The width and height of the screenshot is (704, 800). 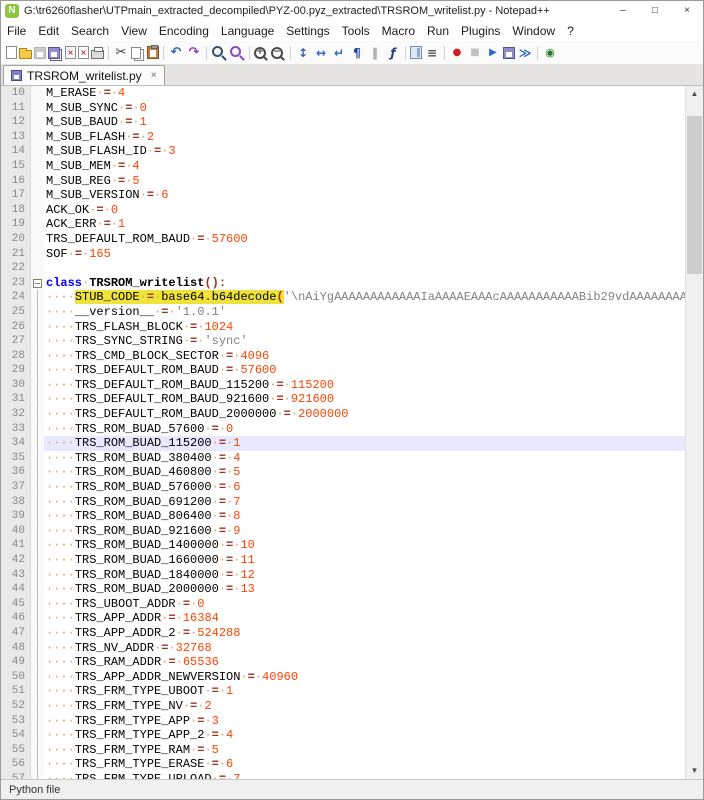 I want to click on vertical-scrollbar: ▲ ▼, so click(x=694, y=432).